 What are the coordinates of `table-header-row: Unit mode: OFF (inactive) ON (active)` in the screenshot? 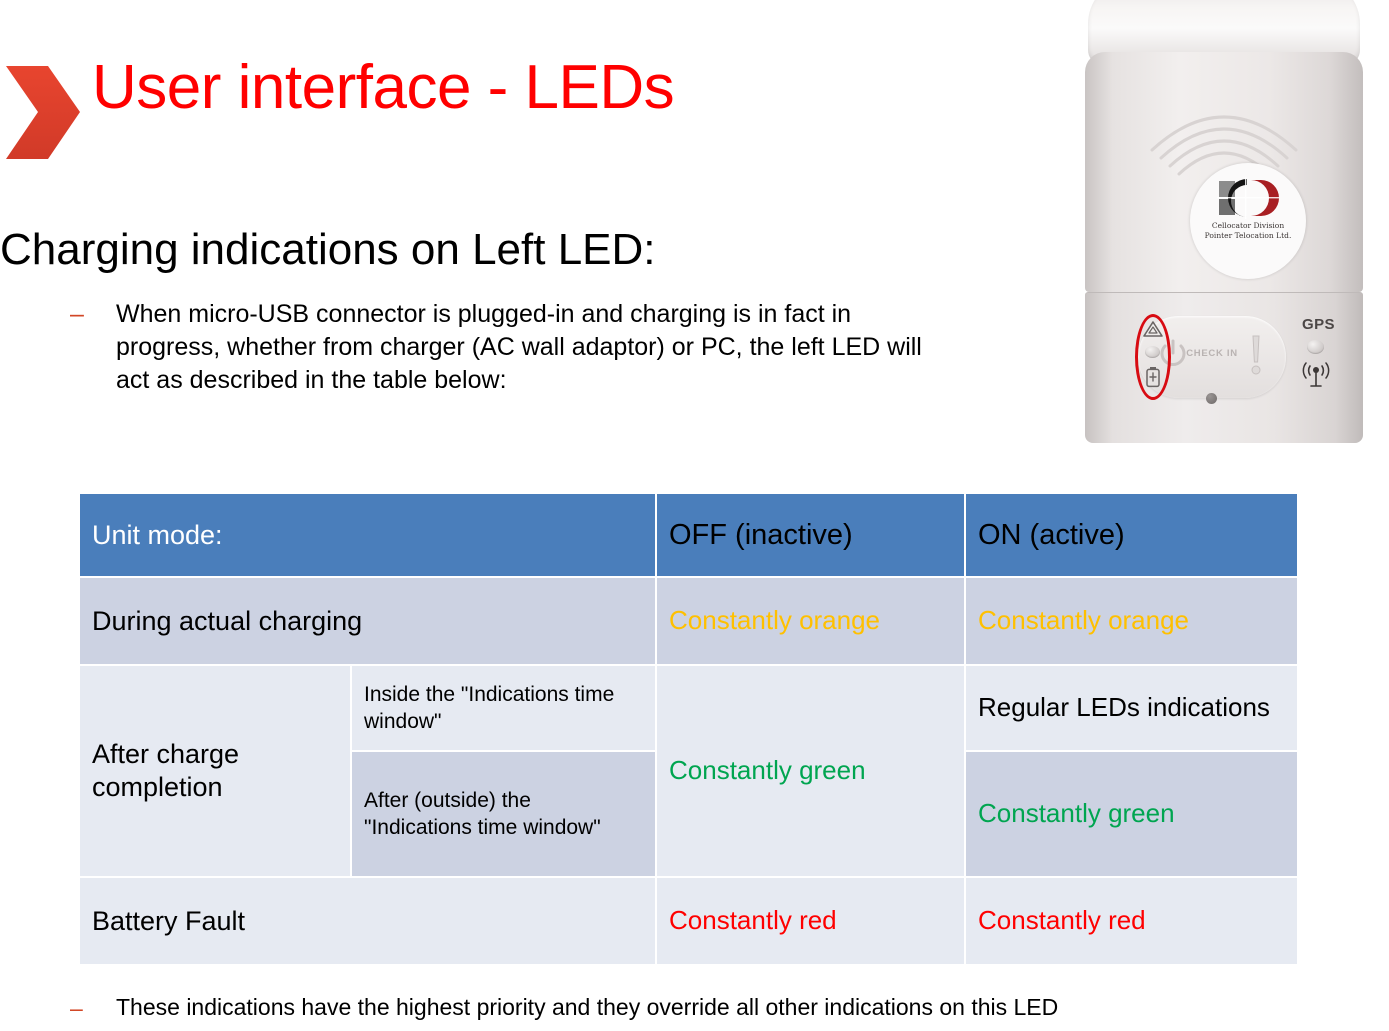 It's located at (688, 535).